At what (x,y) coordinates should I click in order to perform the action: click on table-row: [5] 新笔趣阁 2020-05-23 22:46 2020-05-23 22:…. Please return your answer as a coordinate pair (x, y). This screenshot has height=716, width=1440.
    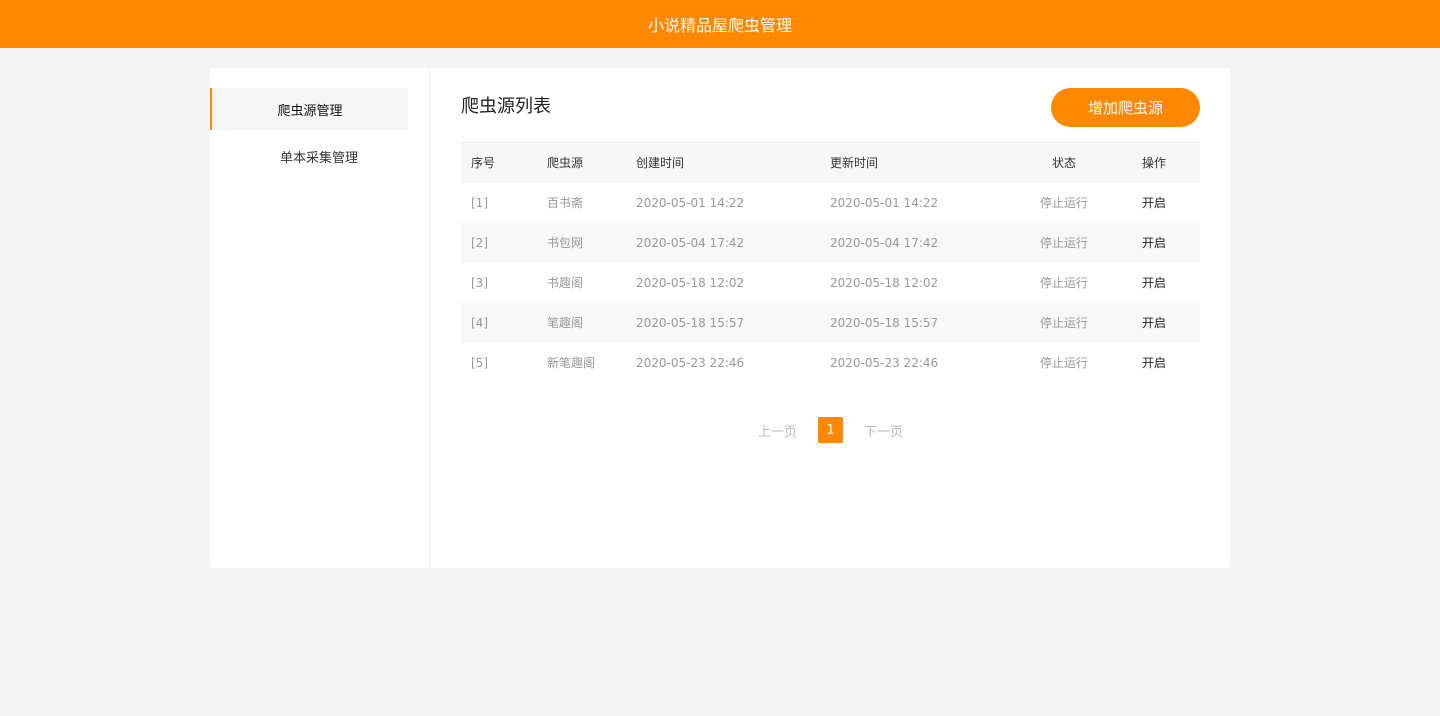
    Looking at the image, I should click on (830, 363).